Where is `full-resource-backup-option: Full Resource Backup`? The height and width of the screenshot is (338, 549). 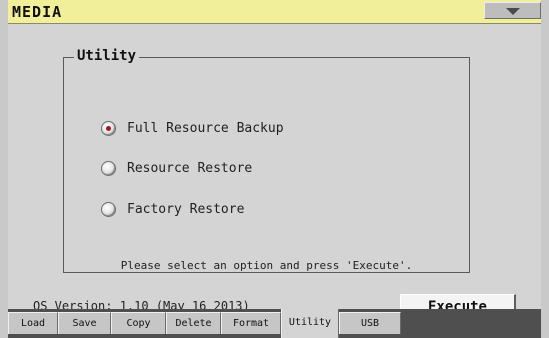
full-resource-backup-option: Full Resource Backup is located at coordinates (192, 128).